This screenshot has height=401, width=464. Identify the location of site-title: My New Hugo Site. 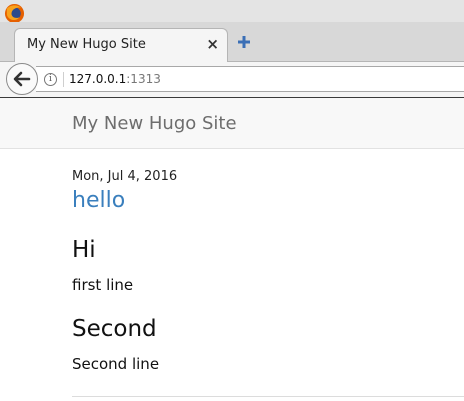
(154, 123).